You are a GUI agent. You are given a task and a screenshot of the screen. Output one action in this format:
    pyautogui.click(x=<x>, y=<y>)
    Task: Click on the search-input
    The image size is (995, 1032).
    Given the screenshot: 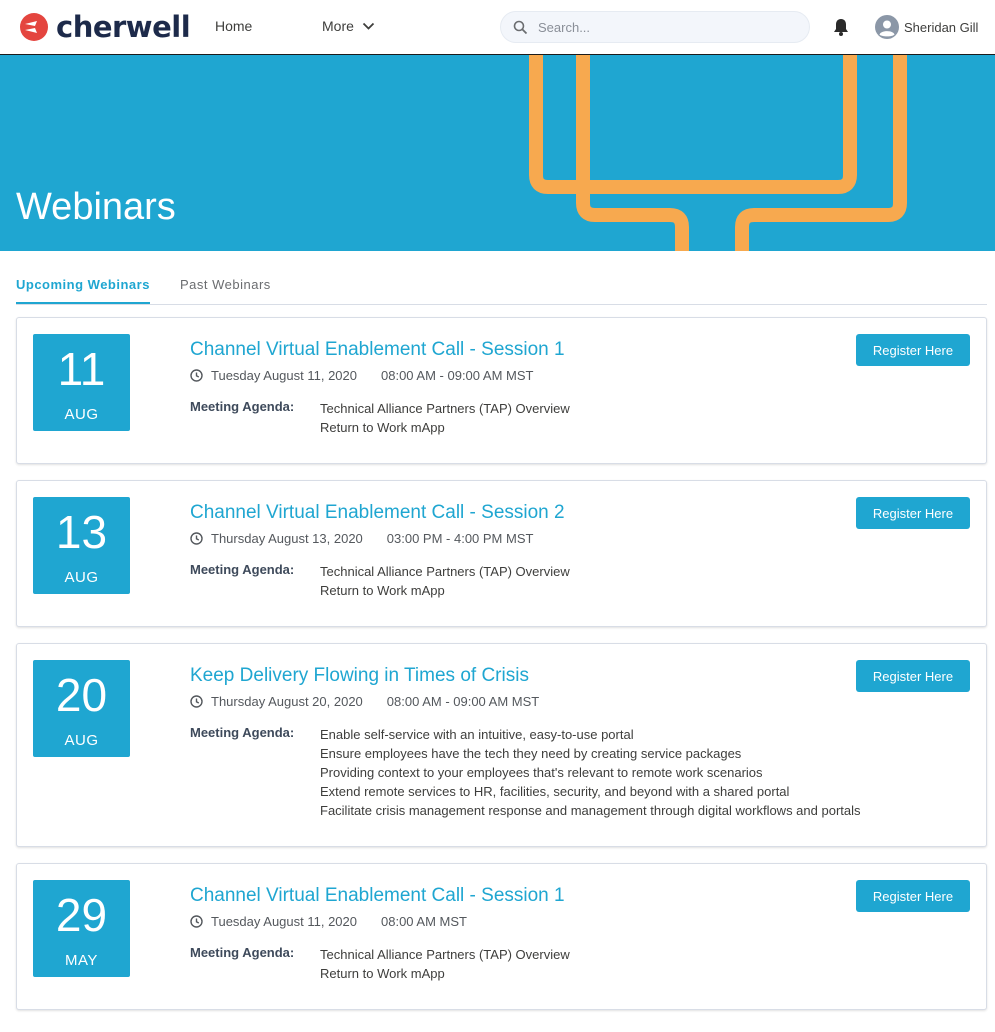 What is the action you would take?
    pyautogui.click(x=658, y=27)
    